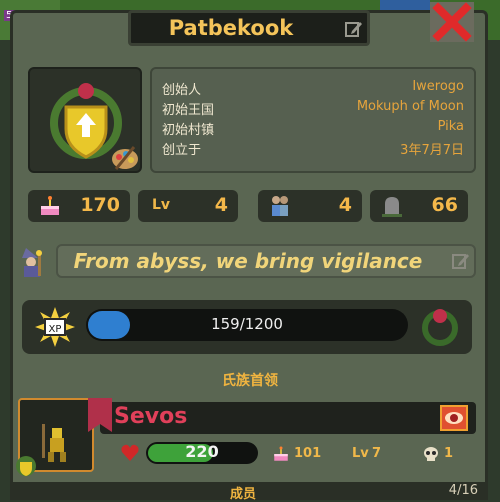 This screenshot has width=500, height=502. What do you see at coordinates (313, 108) in the screenshot?
I see `info-row-kingdom: 初始王国 Mokuph of Moon` at bounding box center [313, 108].